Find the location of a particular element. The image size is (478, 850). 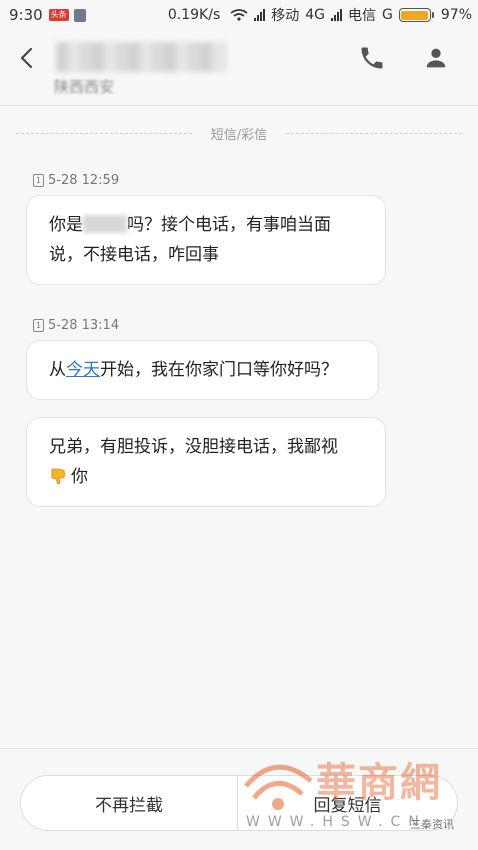

status-bar: 9:30 头条 0.19K/s 移动 4G 电信 G 97% is located at coordinates (239, 15).